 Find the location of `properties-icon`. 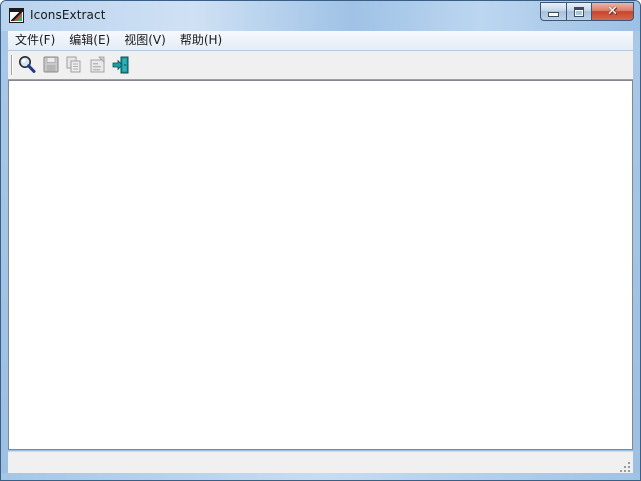

properties-icon is located at coordinates (97, 64).